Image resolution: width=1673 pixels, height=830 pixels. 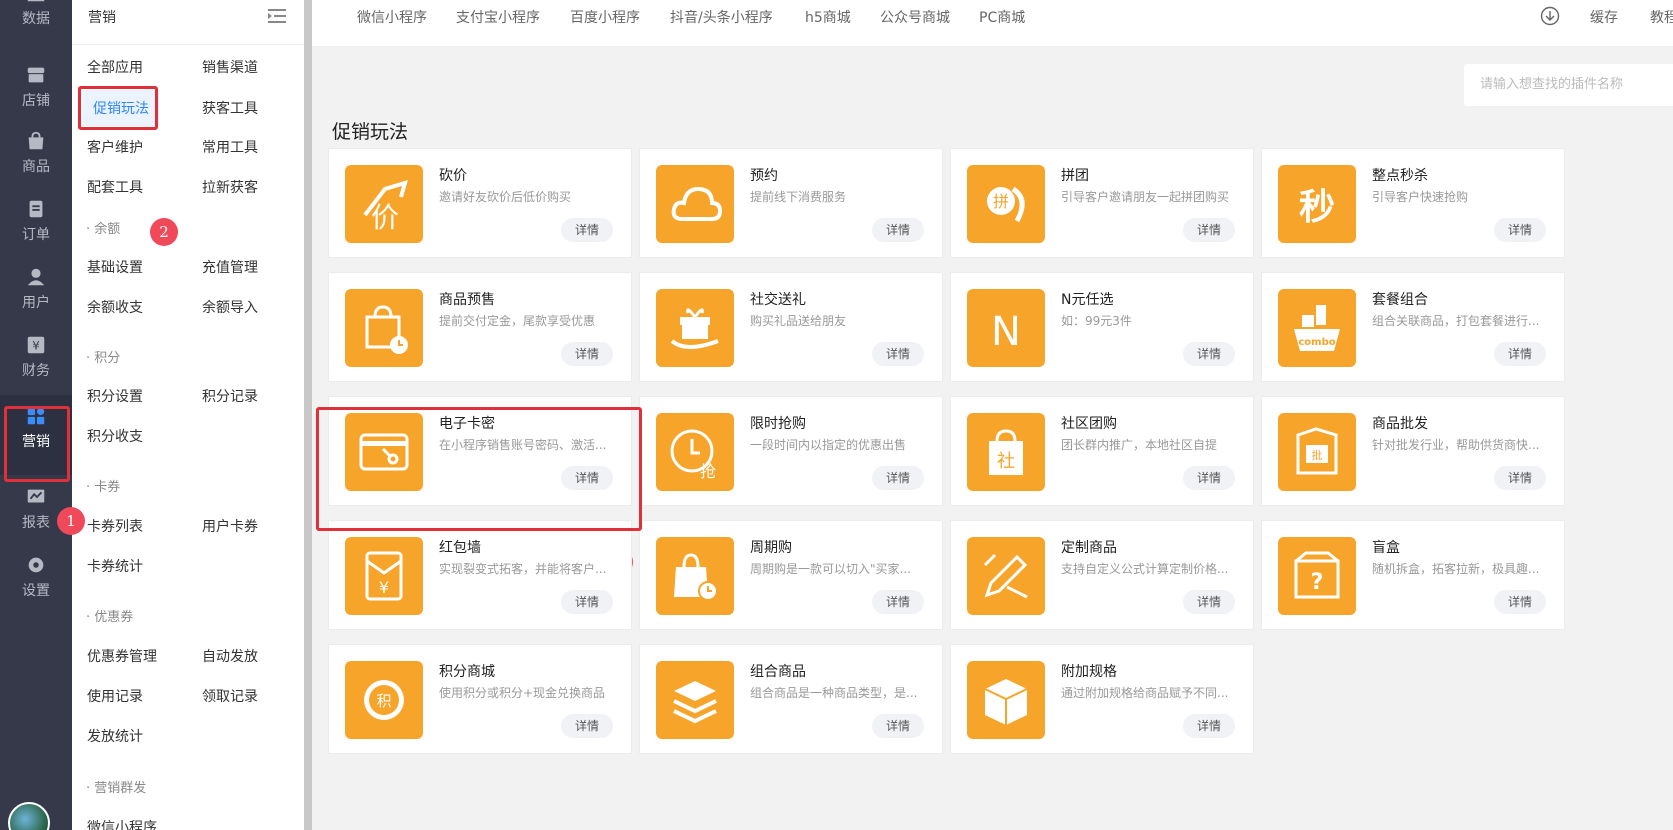 What do you see at coordinates (384, 204) in the screenshot?
I see `bargain-icon: 价` at bounding box center [384, 204].